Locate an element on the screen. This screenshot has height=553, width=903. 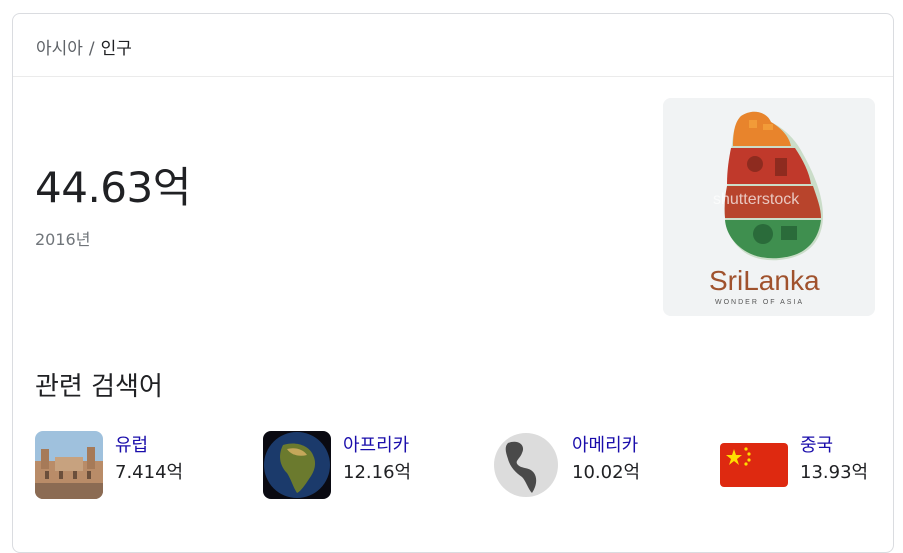
sri-lanka-image: shutterstock SriLanka WONDER OF ASIA is located at coordinates (769, 207).